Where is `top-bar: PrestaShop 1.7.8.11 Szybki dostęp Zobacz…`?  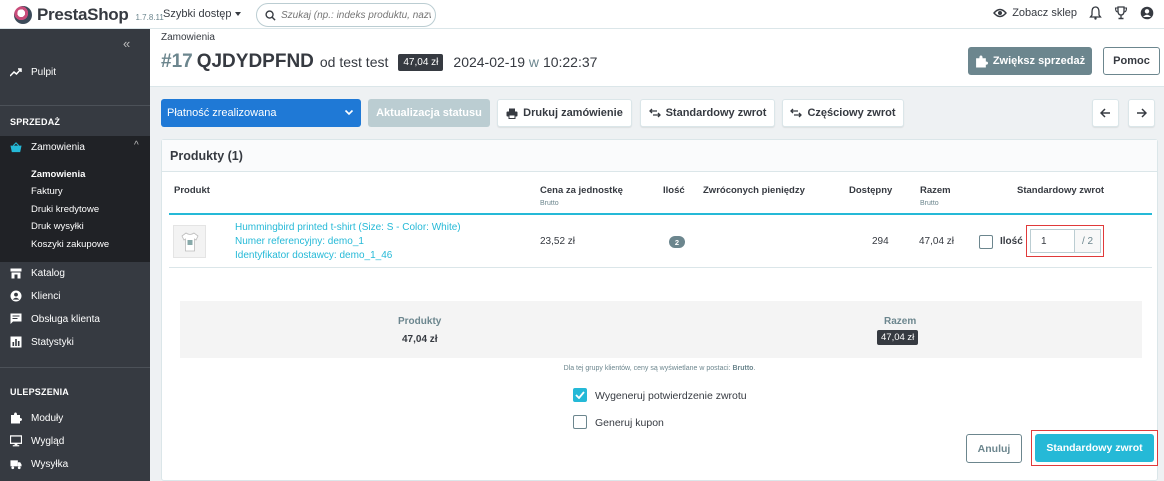
top-bar: PrestaShop 1.7.8.11 Szybki dostęp Zobacz… is located at coordinates (582, 14).